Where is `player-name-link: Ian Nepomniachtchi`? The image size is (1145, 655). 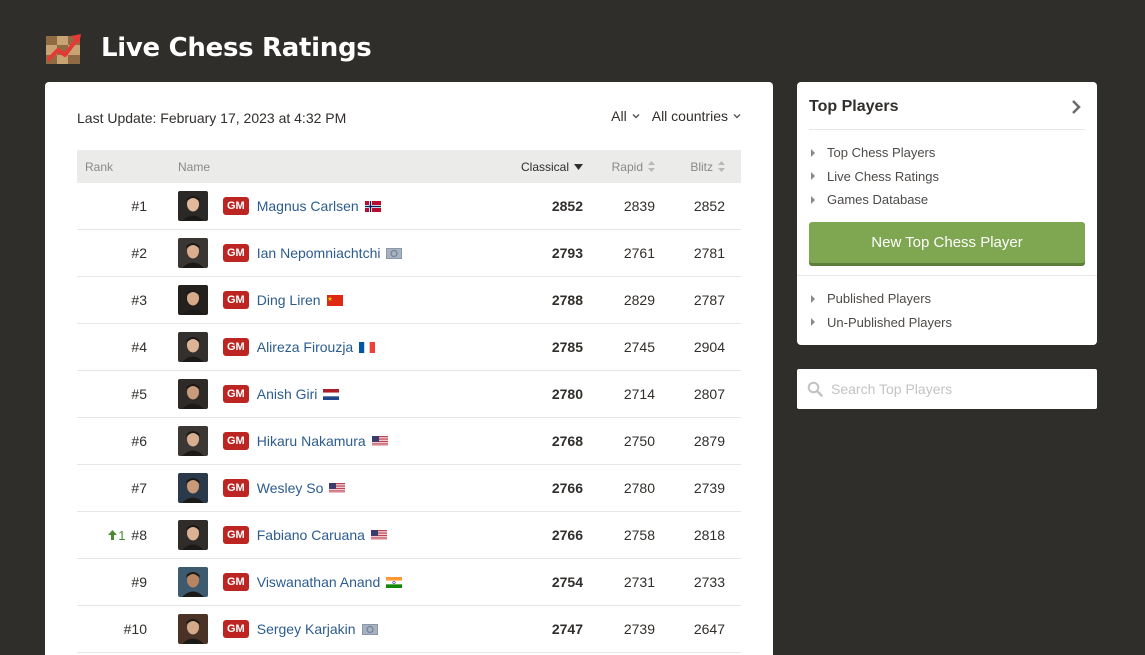
player-name-link: Ian Nepomniachtchi is located at coordinates (319, 253).